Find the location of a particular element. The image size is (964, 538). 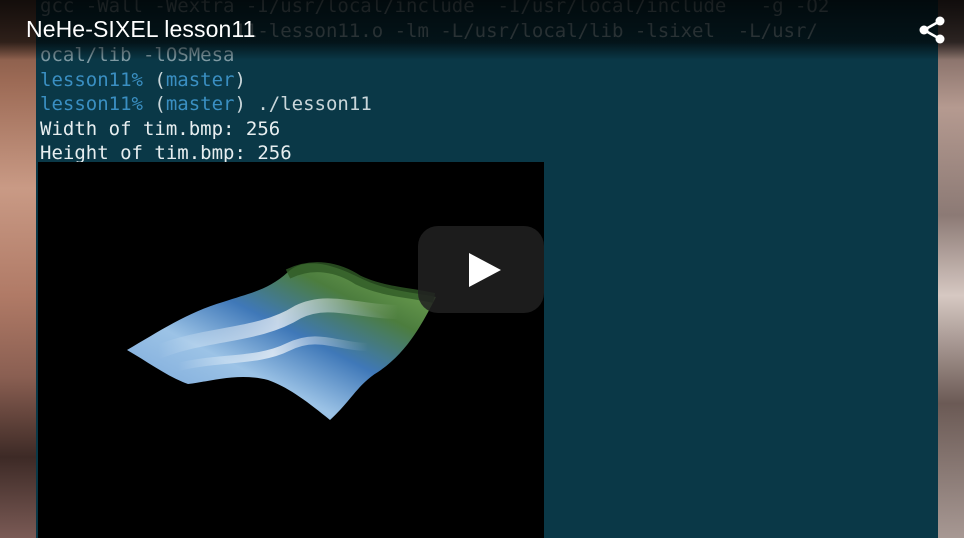

desktop-wallpaper-left is located at coordinates (20, 269).